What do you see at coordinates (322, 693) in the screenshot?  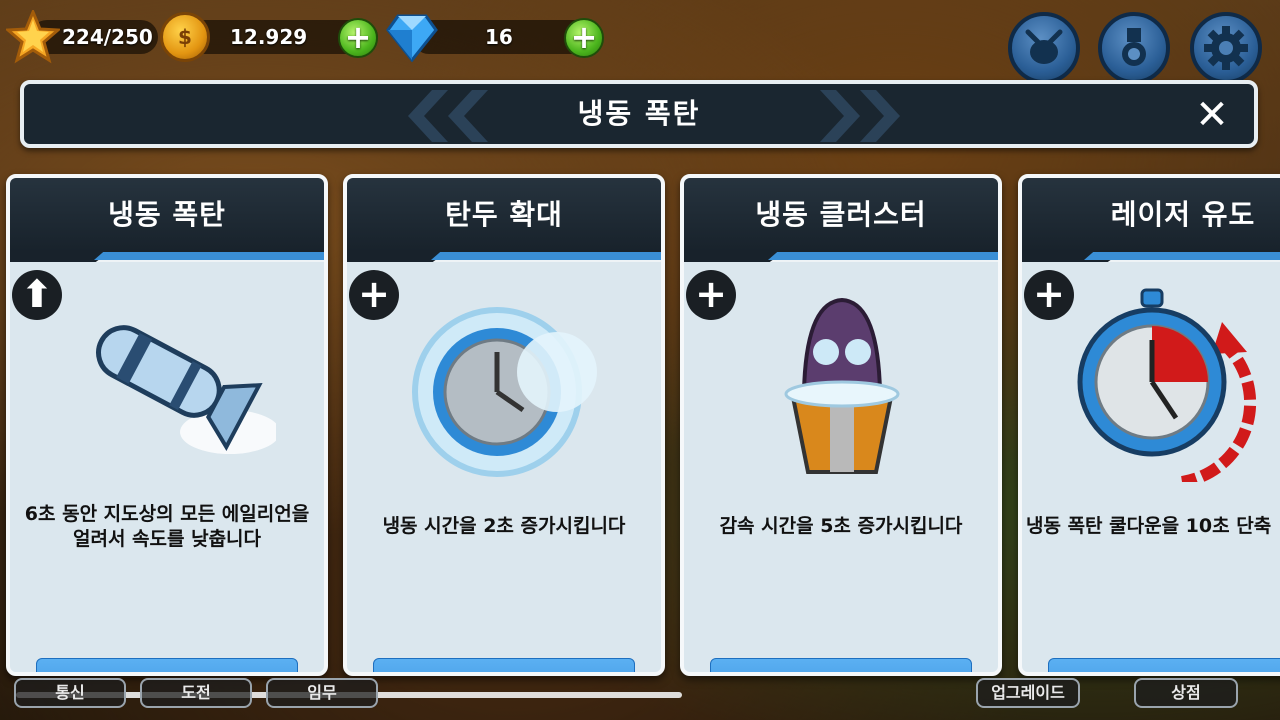 I see `nav-missions: 임무` at bounding box center [322, 693].